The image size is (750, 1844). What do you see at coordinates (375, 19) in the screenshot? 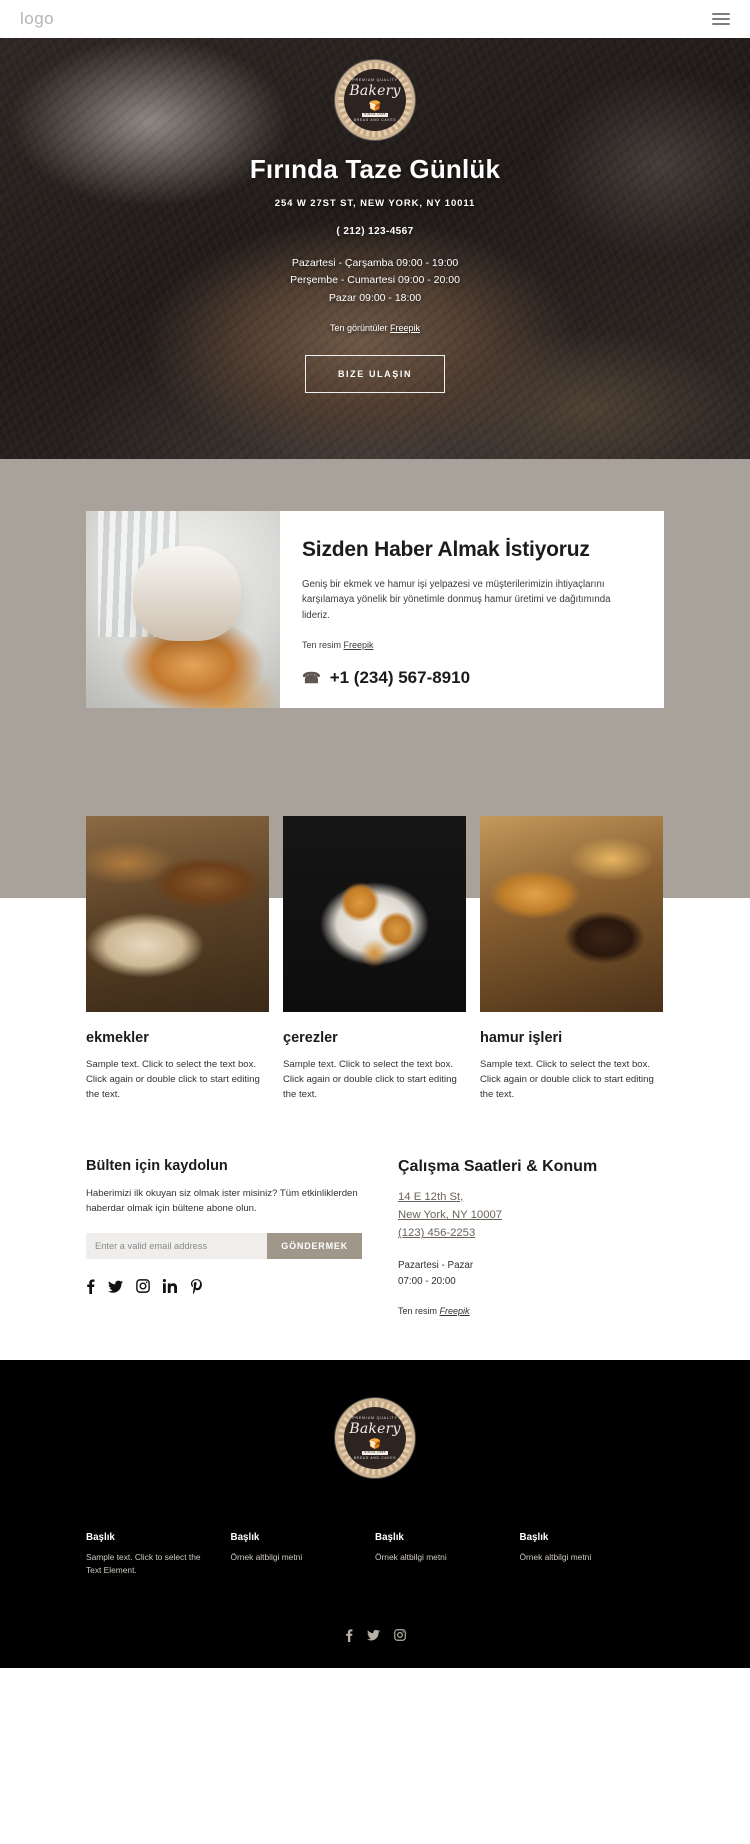
I see `site-header: logo` at bounding box center [375, 19].